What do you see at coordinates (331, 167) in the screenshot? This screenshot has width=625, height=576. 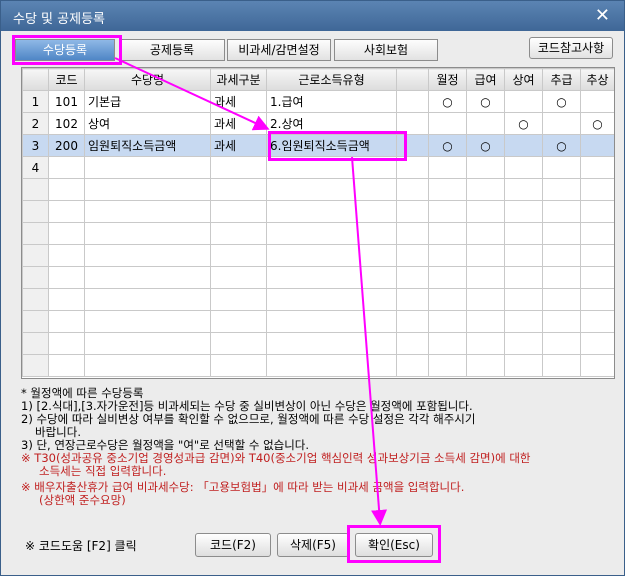 I see `cell-income-type` at bounding box center [331, 167].